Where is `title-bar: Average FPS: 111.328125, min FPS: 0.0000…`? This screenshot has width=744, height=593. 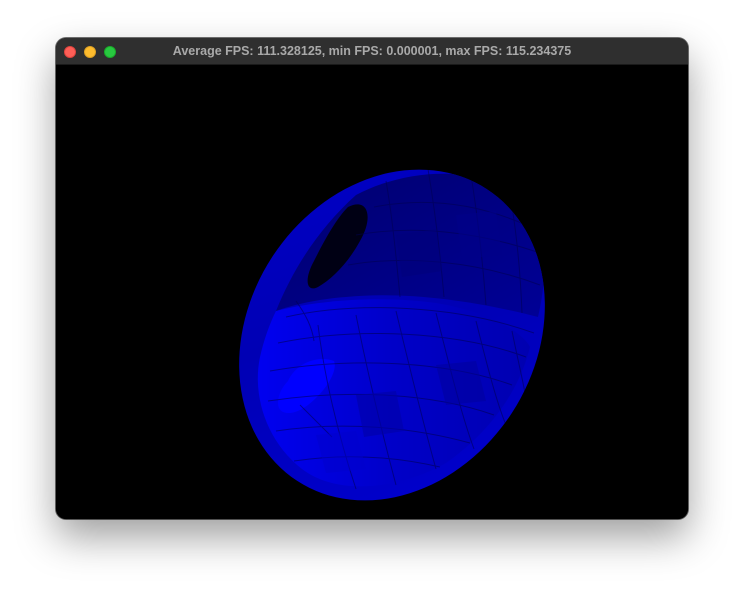 title-bar: Average FPS: 111.328125, min FPS: 0.0000… is located at coordinates (372, 51).